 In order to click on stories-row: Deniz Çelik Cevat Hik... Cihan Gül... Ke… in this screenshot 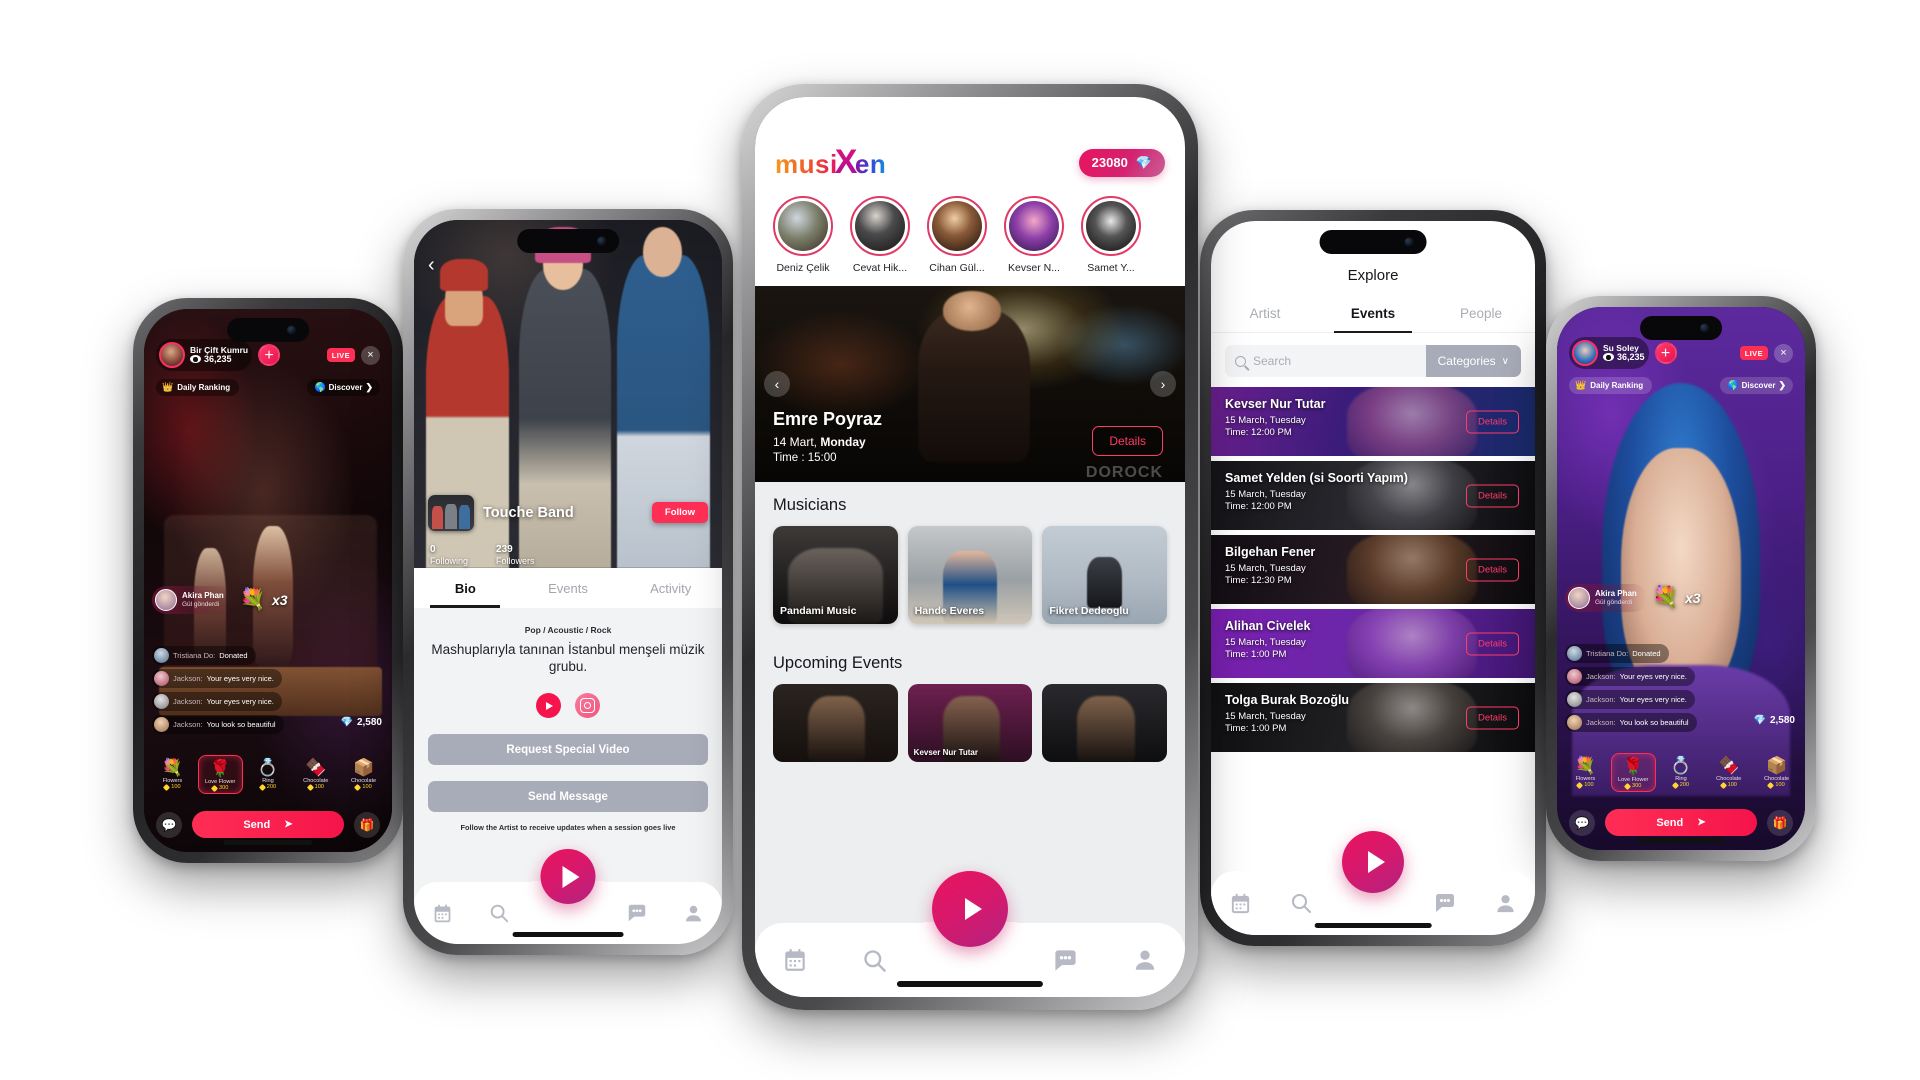, I will do `click(970, 234)`.